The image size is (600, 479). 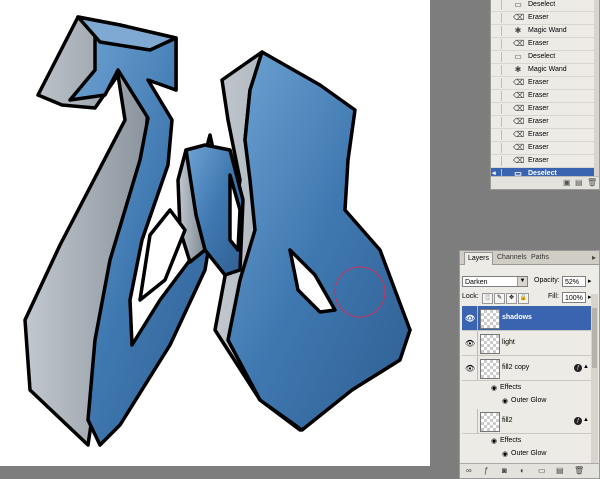 What do you see at coordinates (529, 470) in the screenshot?
I see `layers-footer: ∞ ƒ ◙ ◐ ▭ ▤ 🗑` at bounding box center [529, 470].